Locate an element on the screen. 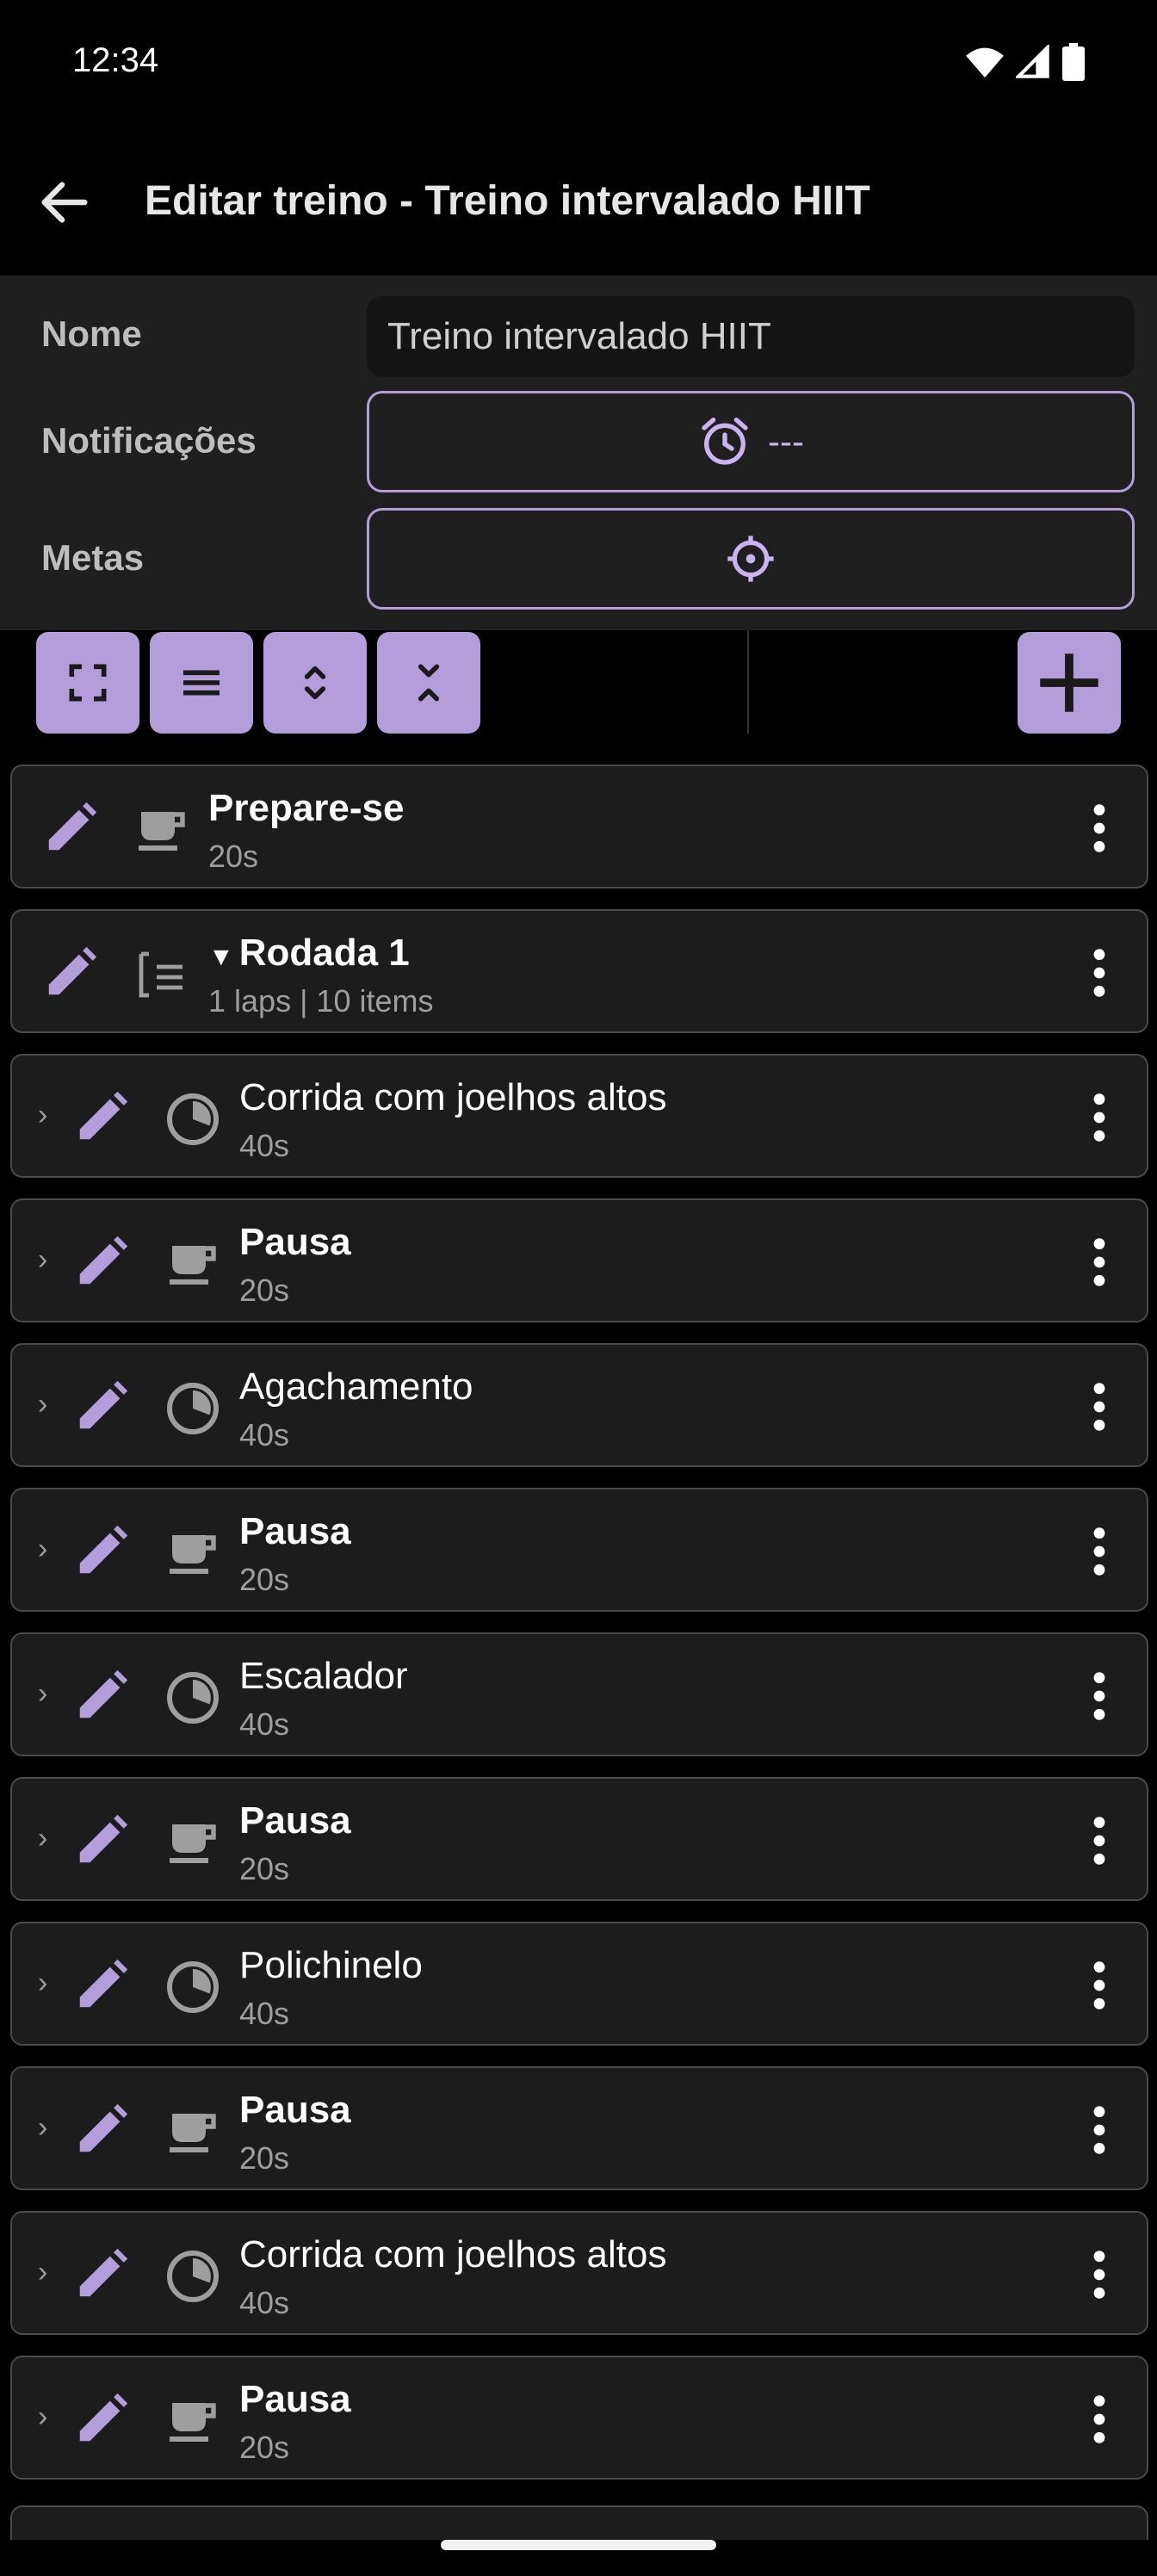 This screenshot has height=2576, width=1157. alarm-icon is located at coordinates (725, 442).